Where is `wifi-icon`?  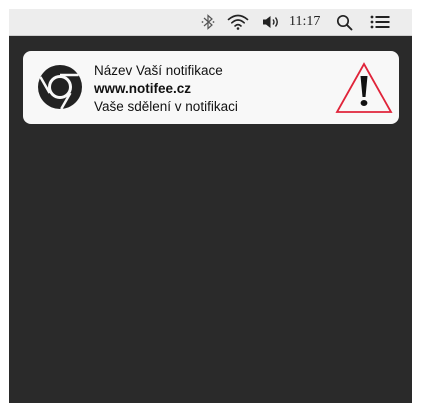
wifi-icon is located at coordinates (238, 22).